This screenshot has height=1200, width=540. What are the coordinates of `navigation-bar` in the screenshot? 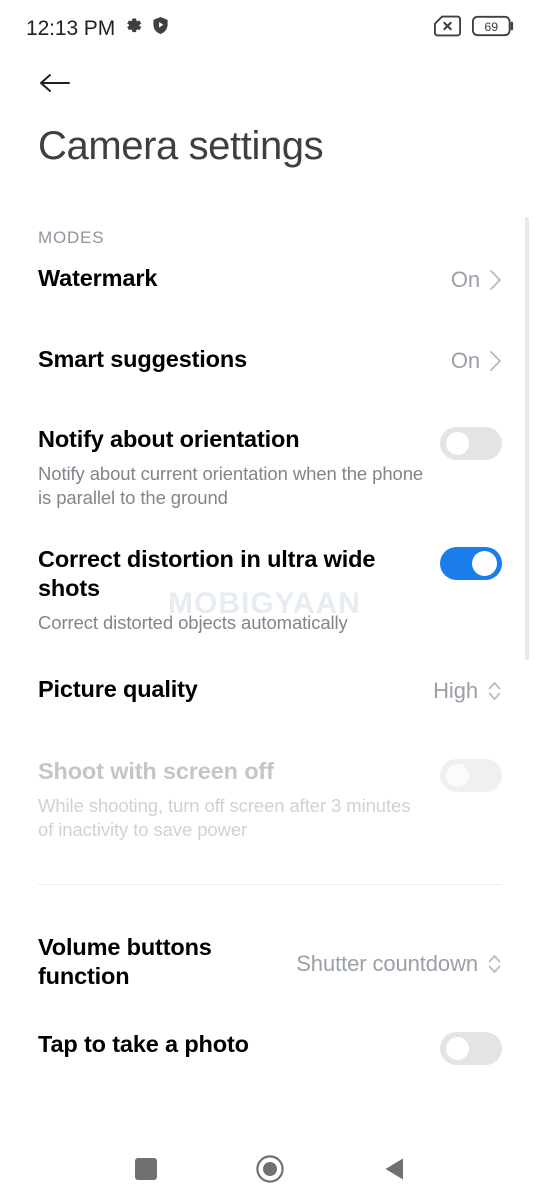 It's located at (270, 1171).